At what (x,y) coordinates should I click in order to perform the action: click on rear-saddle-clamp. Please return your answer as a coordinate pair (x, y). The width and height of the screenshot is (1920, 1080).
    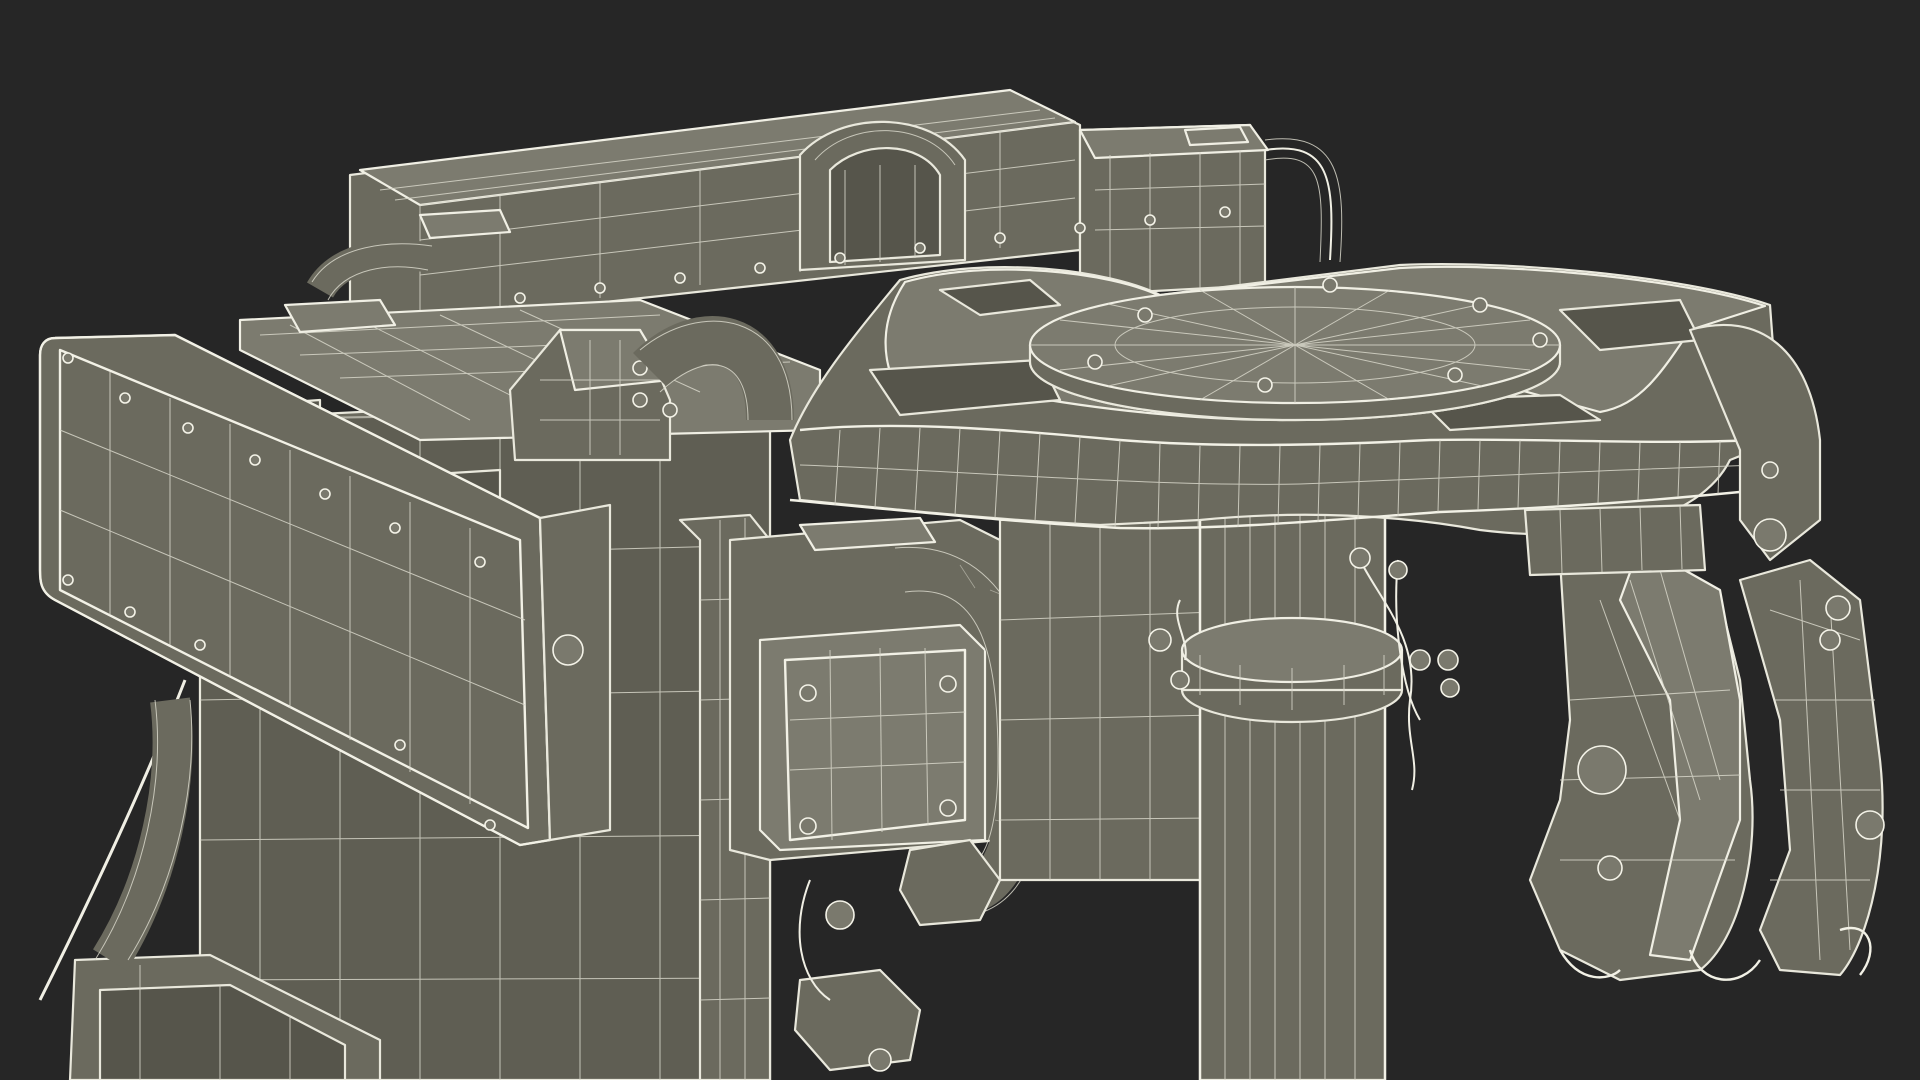
    Looking at the image, I should click on (882, 196).